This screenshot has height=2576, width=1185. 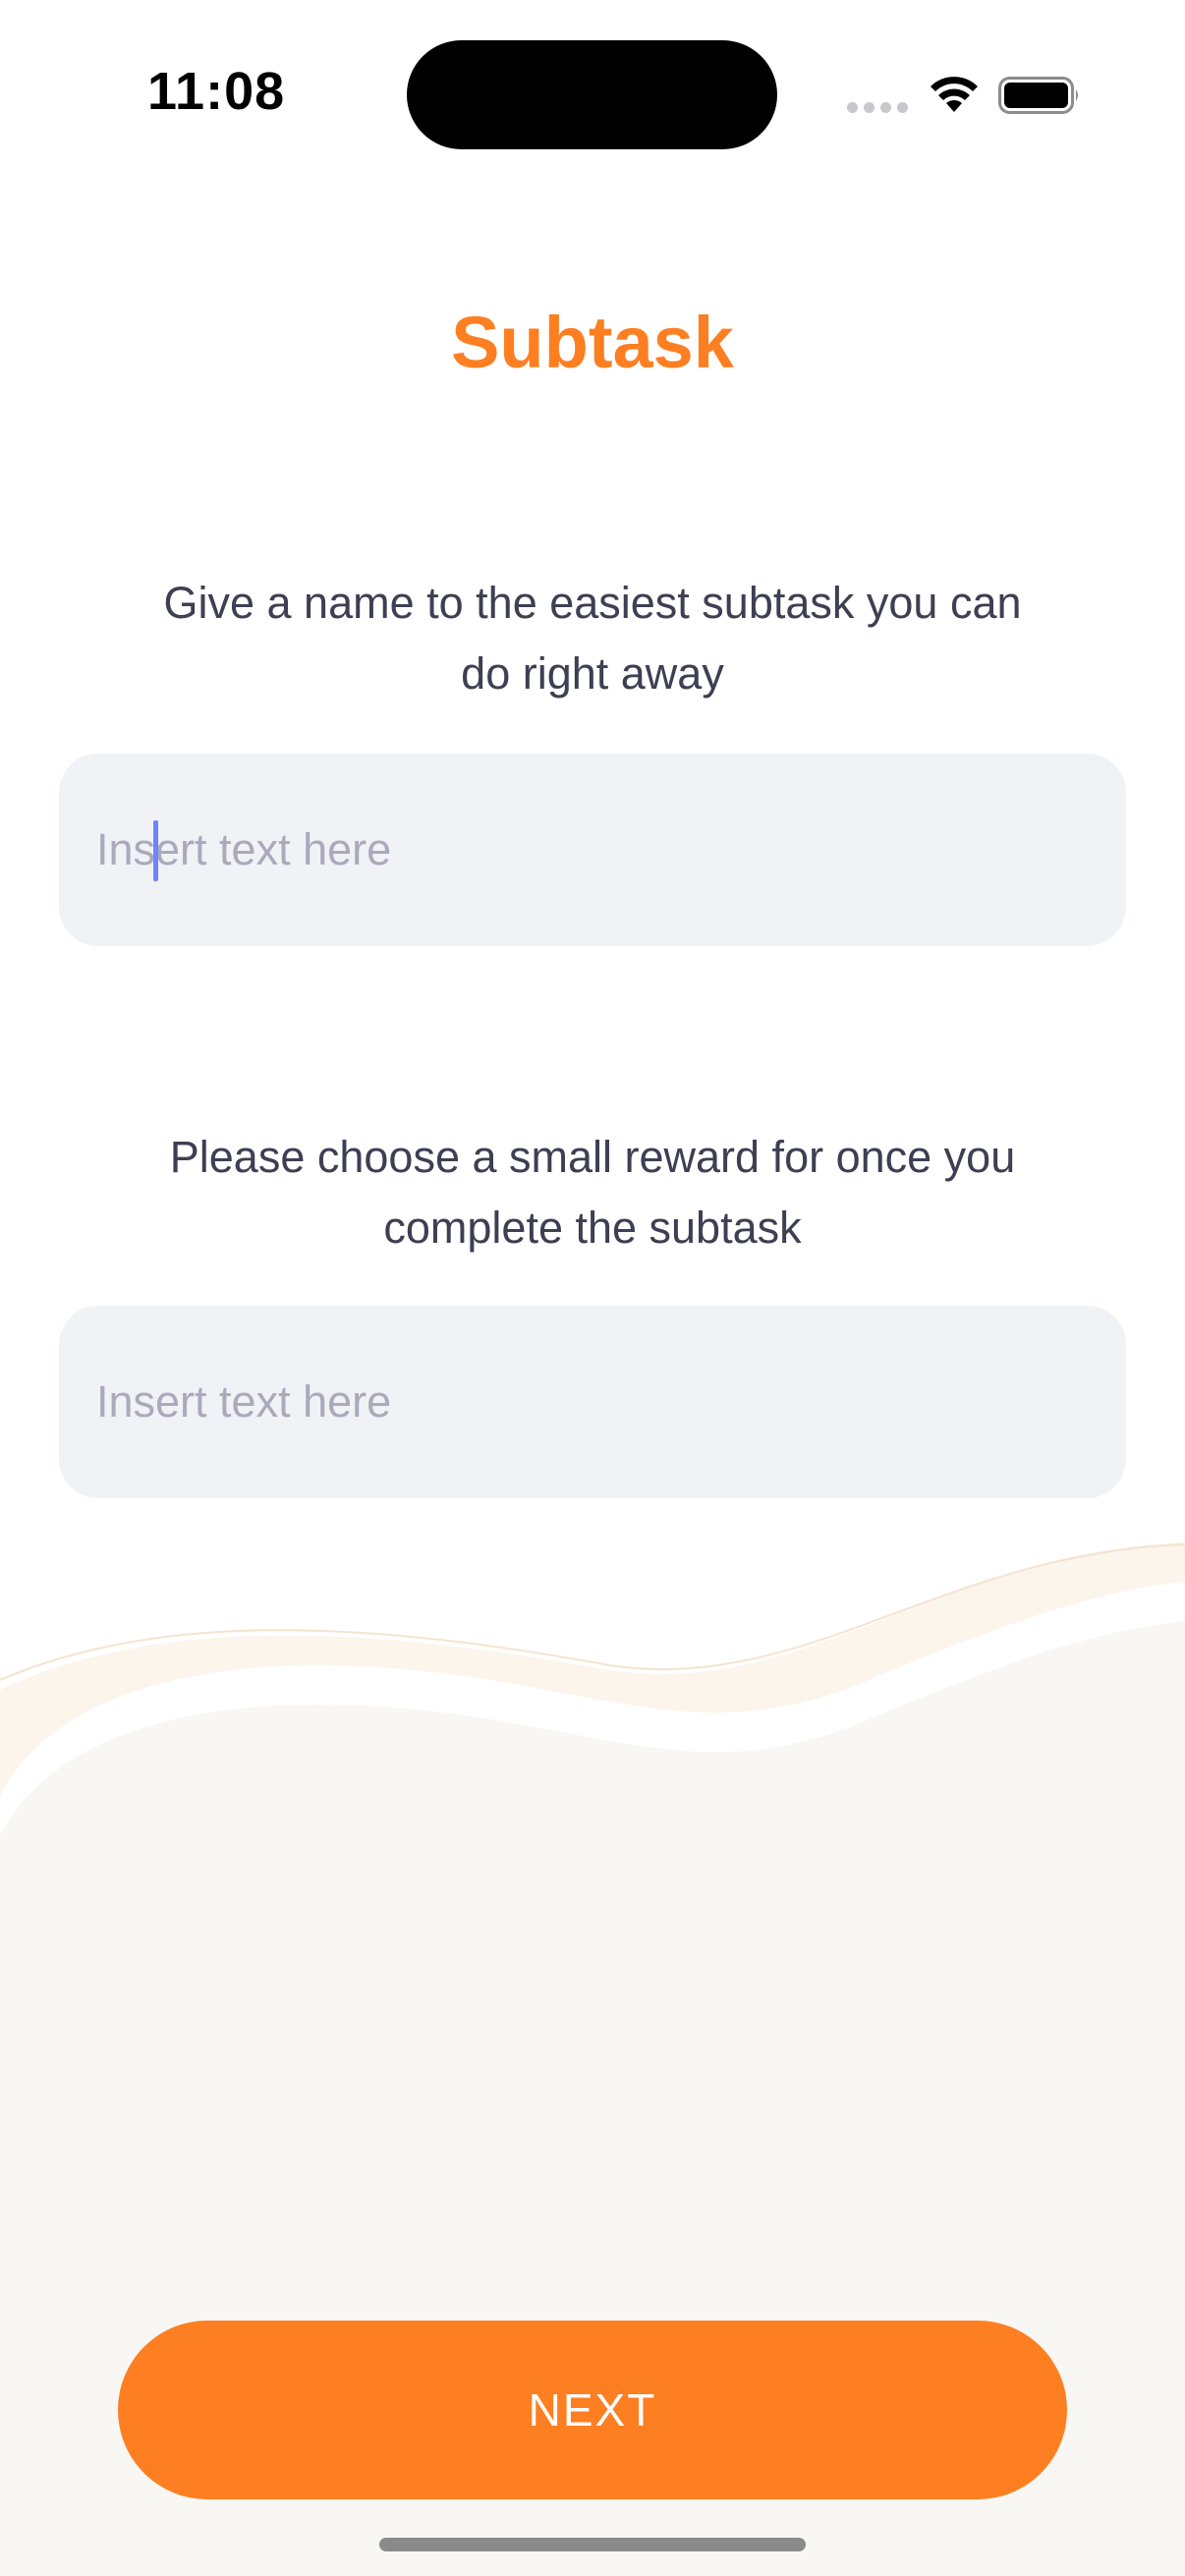 What do you see at coordinates (611, 1402) in the screenshot?
I see `reward-input` at bounding box center [611, 1402].